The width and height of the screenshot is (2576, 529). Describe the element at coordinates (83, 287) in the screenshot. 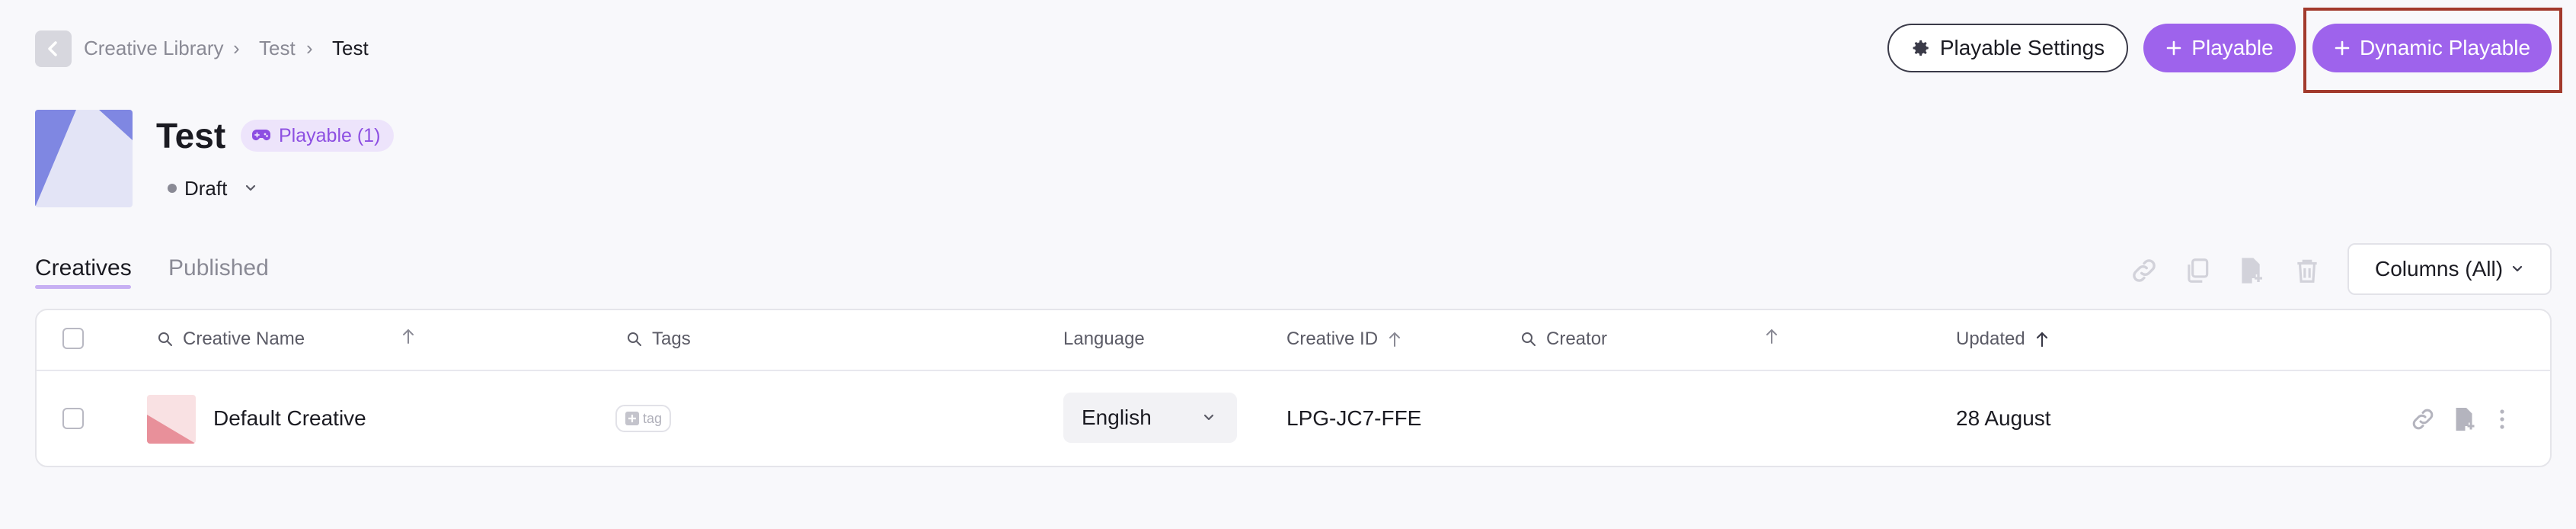

I see `active-tab-indicator` at that location.